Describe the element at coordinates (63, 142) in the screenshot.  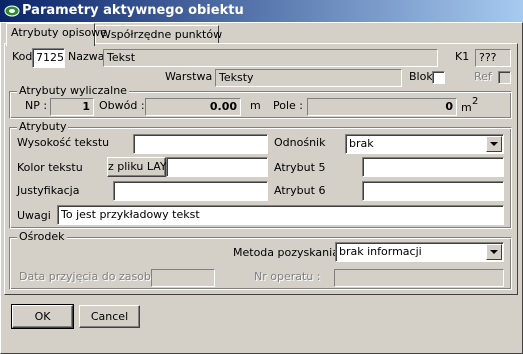
I see `wysokosc-label: Wysokość tekstu` at that location.